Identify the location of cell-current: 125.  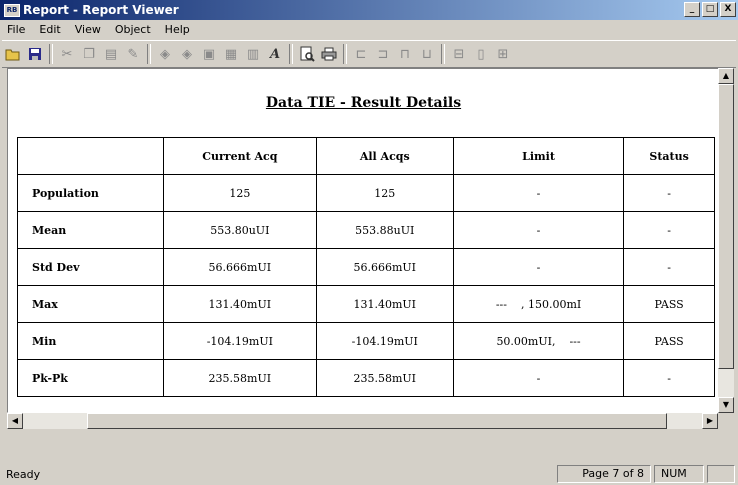
(240, 193).